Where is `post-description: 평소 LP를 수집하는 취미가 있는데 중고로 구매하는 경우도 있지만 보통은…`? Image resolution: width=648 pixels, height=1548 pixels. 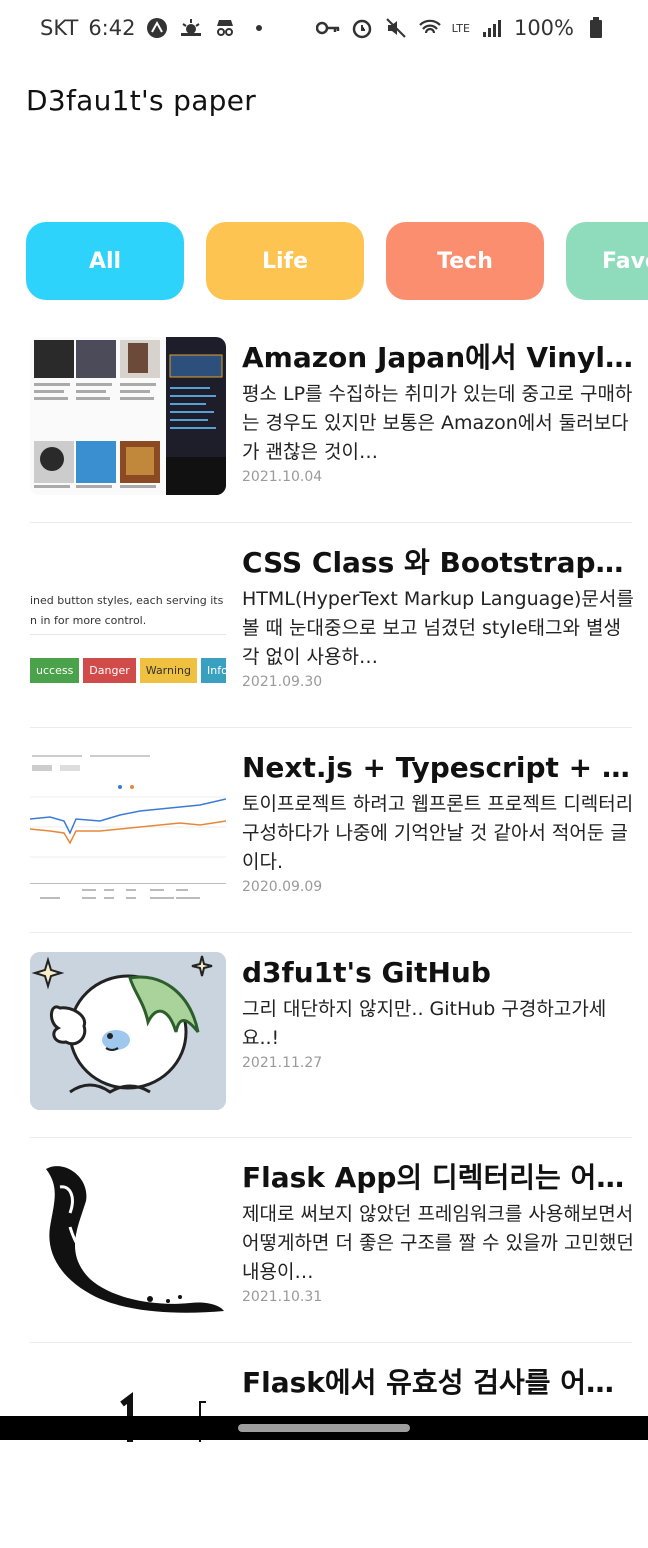 post-description: 평소 LP를 수집하는 취미가 있는데 중고로 구매하는 경우도 있지만 보통은… is located at coordinates (437, 423).